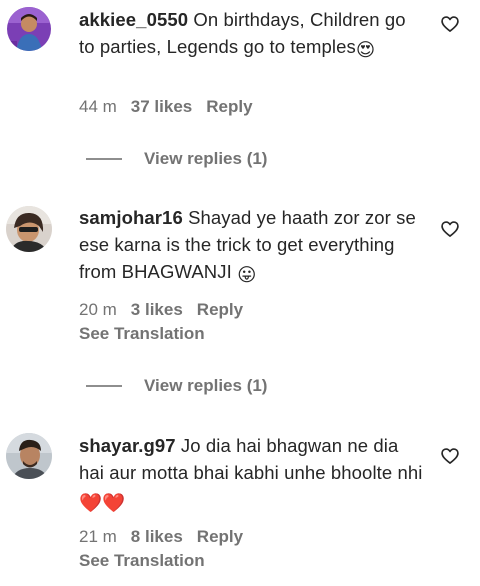 This screenshot has width=480, height=586. What do you see at coordinates (98, 309) in the screenshot?
I see `comment-time: 20 m` at bounding box center [98, 309].